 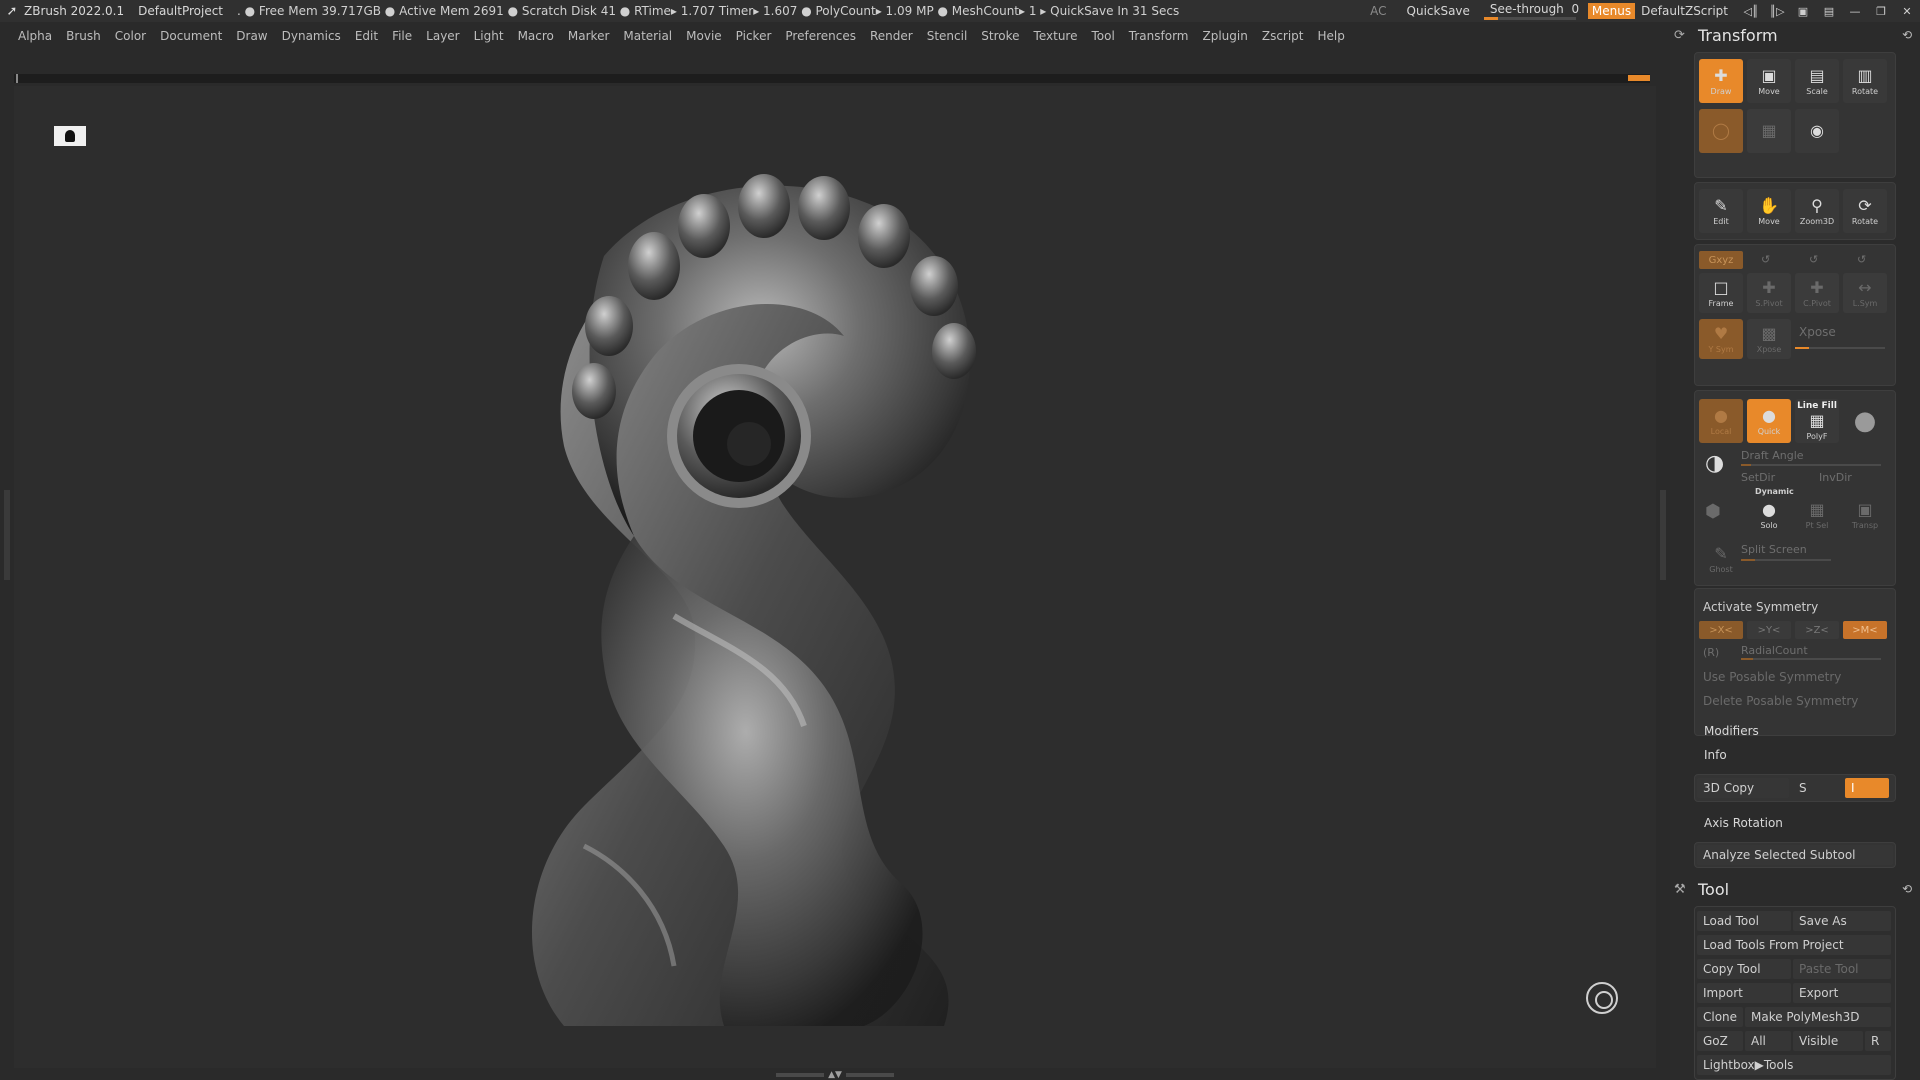 What do you see at coordinates (1639, 78) in the screenshot?
I see `timeline-marker` at bounding box center [1639, 78].